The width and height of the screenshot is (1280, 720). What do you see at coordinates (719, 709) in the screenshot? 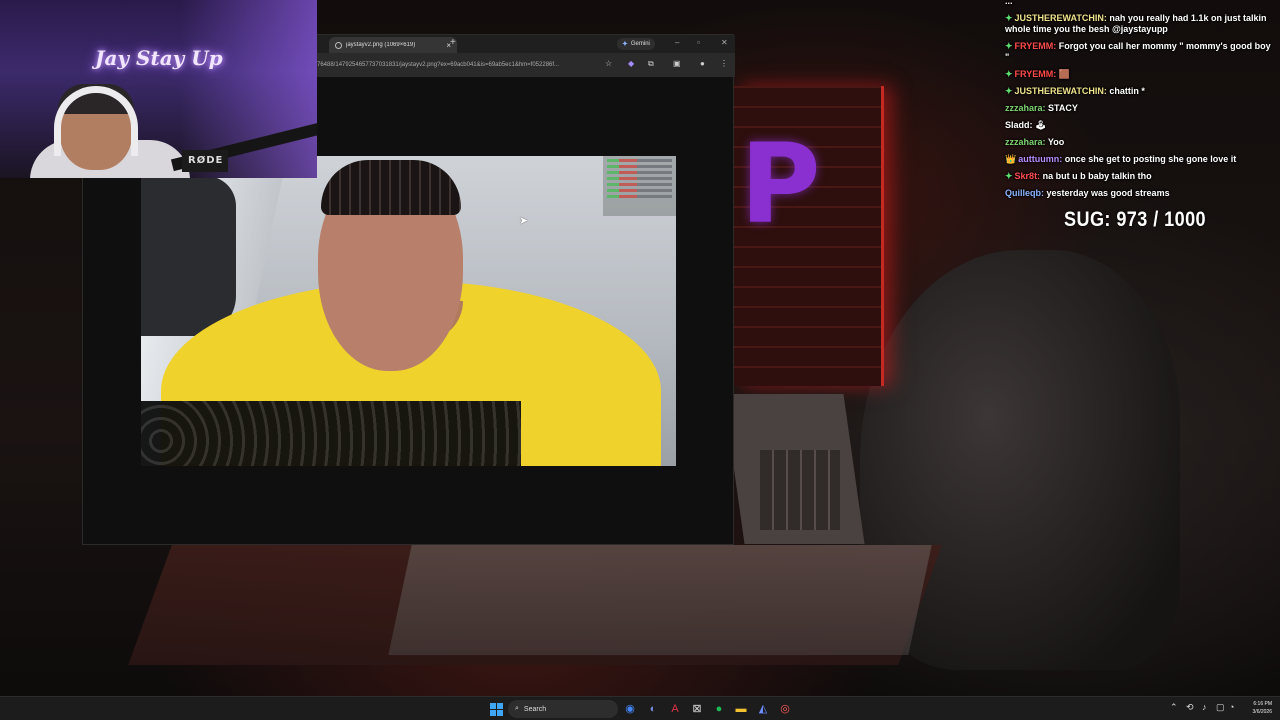
I see `spotify-icon: ●` at bounding box center [719, 709].